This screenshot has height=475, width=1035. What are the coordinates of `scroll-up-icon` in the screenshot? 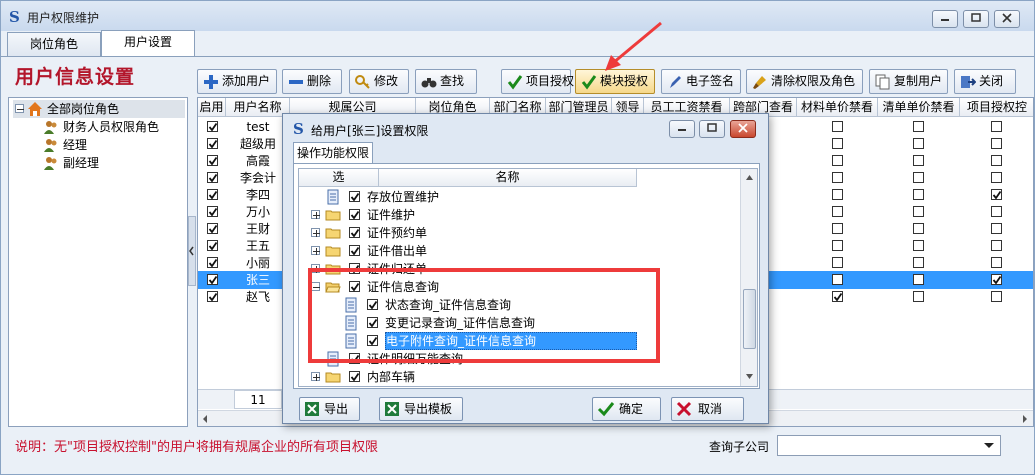 It's located at (749, 177).